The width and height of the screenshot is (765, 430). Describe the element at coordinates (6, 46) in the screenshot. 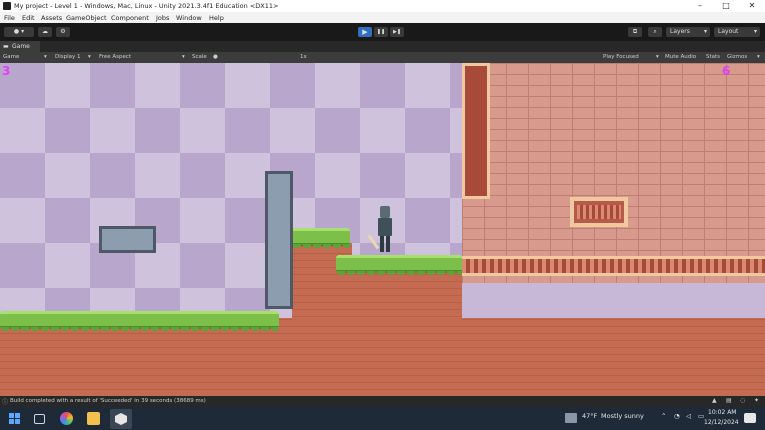

I see `game-controller-icon: ▬` at that location.